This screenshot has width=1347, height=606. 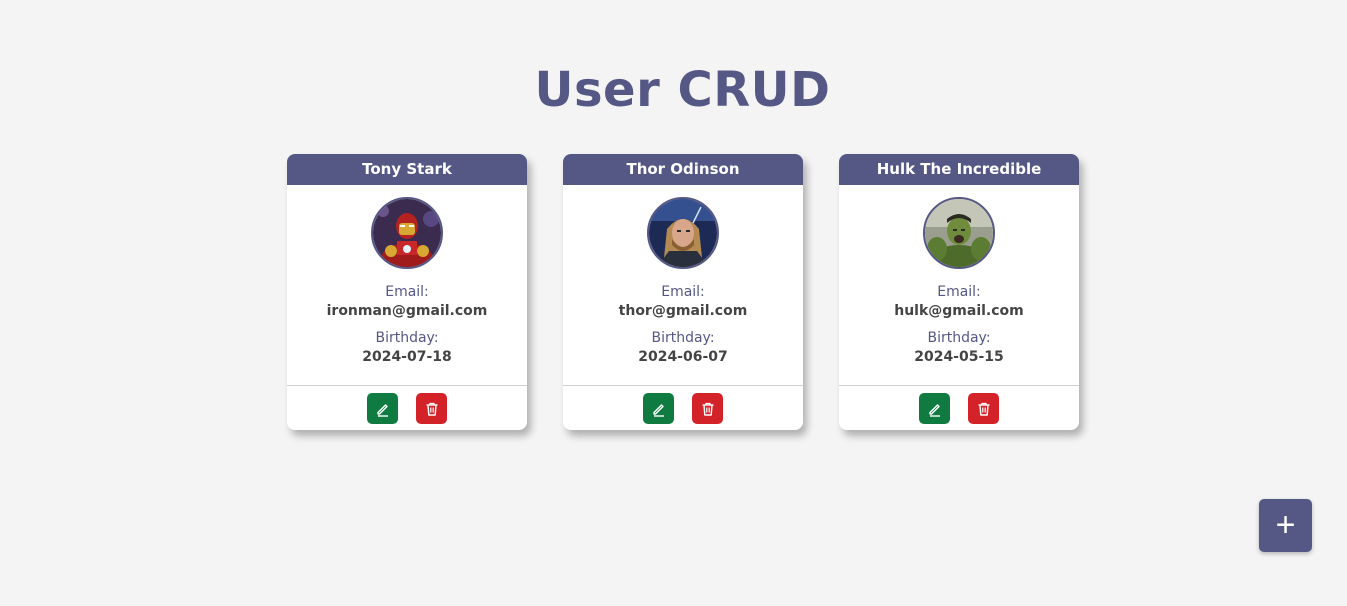 What do you see at coordinates (407, 169) in the screenshot?
I see `user-name: Tony Stark` at bounding box center [407, 169].